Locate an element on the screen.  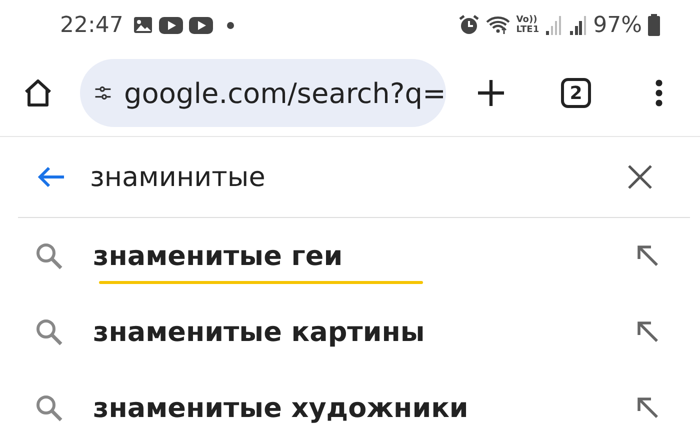
tab-switcher-button: 2 is located at coordinates (576, 93).